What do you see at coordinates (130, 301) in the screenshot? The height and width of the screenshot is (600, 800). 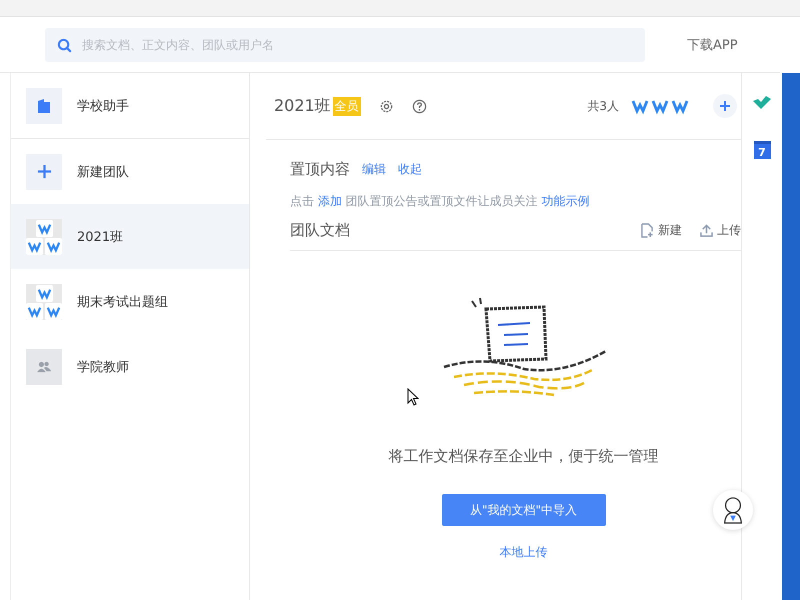 I see `team-list-item: 期末考试出题组` at bounding box center [130, 301].